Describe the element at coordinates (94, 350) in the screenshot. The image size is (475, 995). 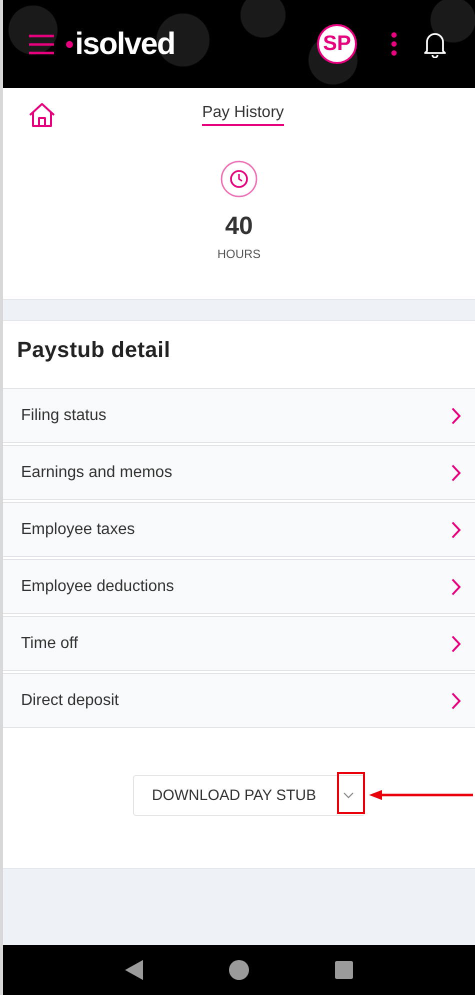
I see `section-title: Paystub detail` at that location.